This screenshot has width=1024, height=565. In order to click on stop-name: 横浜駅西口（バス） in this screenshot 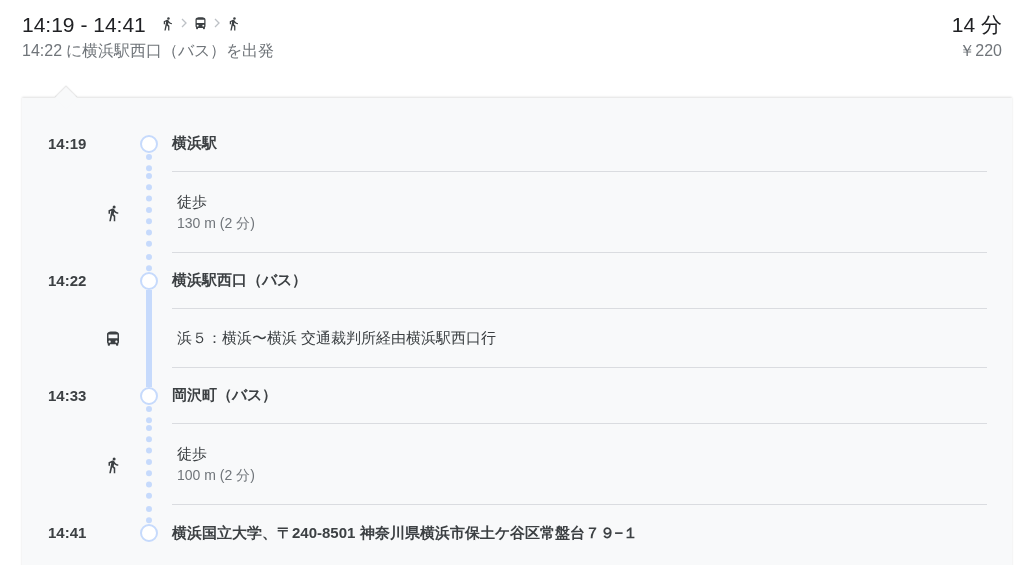, I will do `click(239, 280)`.